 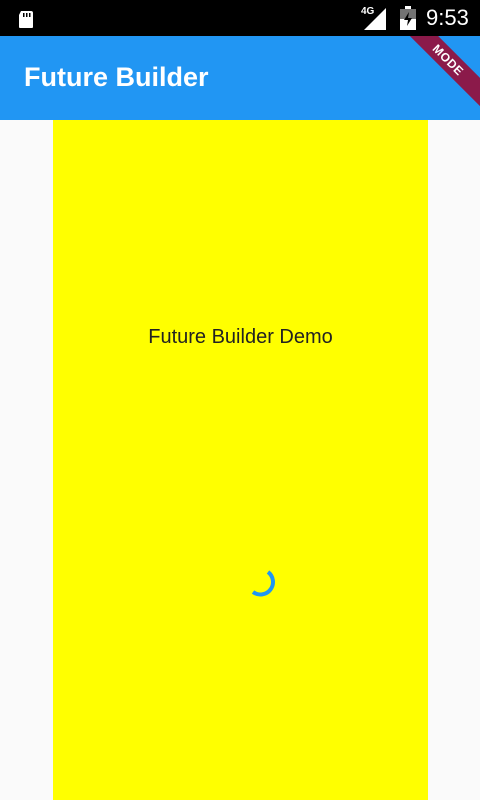 I want to click on sd-card-icon, so click(x=26, y=19).